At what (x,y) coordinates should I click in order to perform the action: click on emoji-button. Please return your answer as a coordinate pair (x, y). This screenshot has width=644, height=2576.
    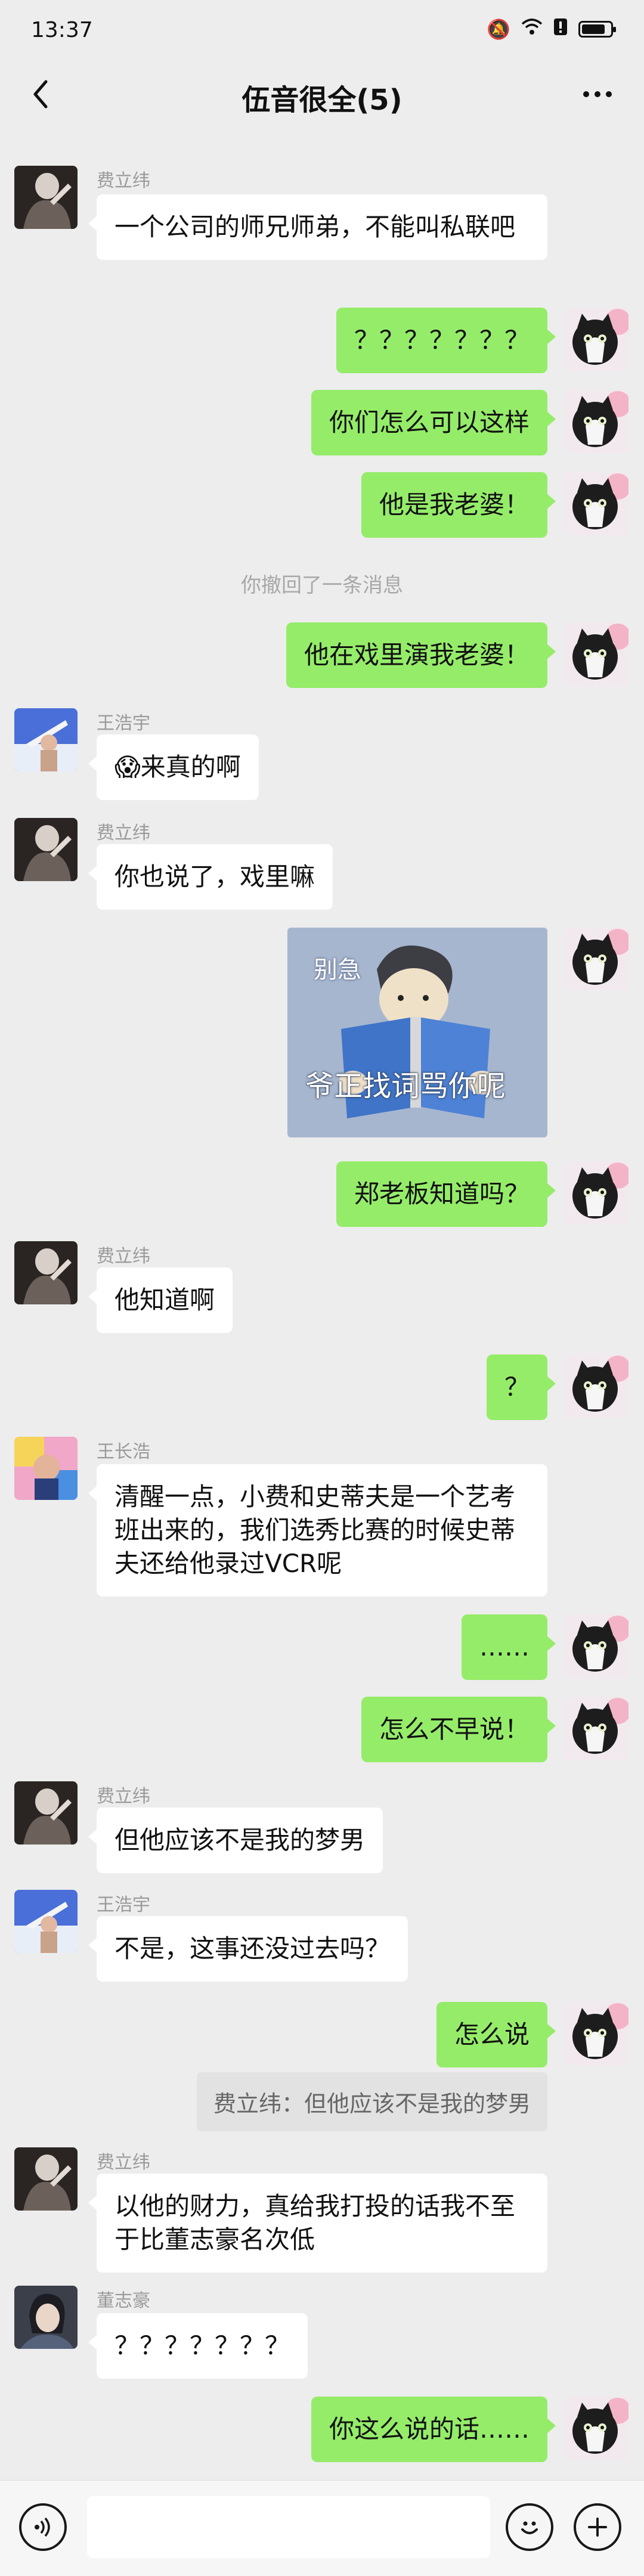
    Looking at the image, I should click on (529, 2527).